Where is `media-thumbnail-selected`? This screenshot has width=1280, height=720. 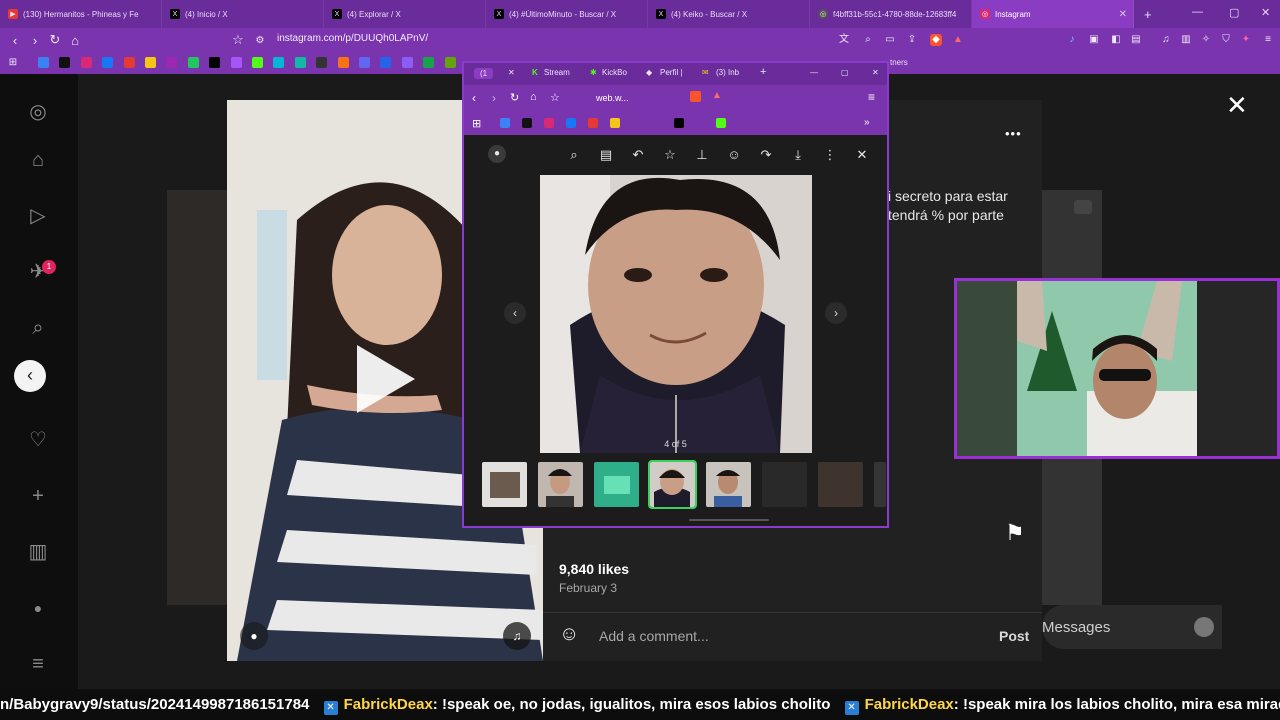
media-thumbnail-selected is located at coordinates (672, 484).